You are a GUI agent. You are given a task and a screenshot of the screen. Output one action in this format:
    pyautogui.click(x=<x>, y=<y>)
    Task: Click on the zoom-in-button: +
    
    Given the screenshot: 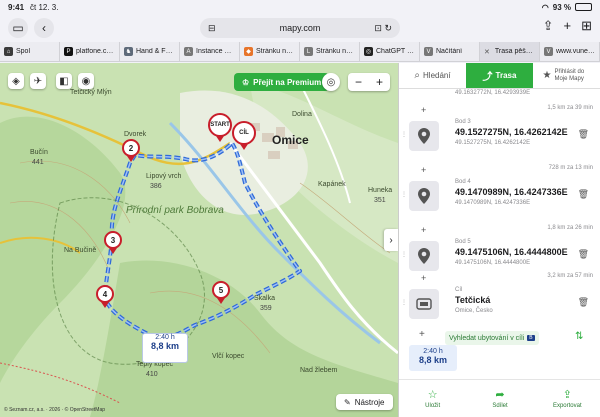 What is the action you would take?
    pyautogui.click(x=379, y=82)
    